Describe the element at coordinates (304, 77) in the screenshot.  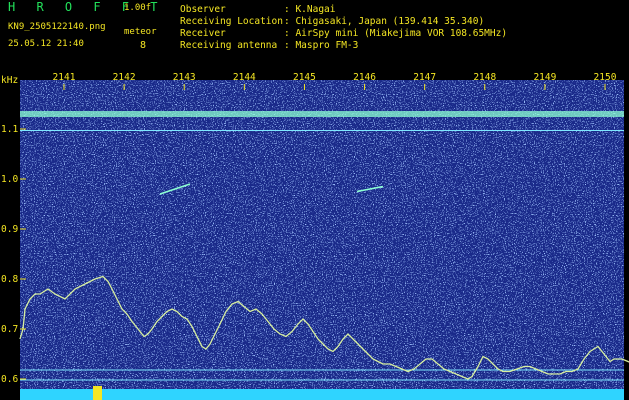
I see `x-tick-label: 2145` at that location.